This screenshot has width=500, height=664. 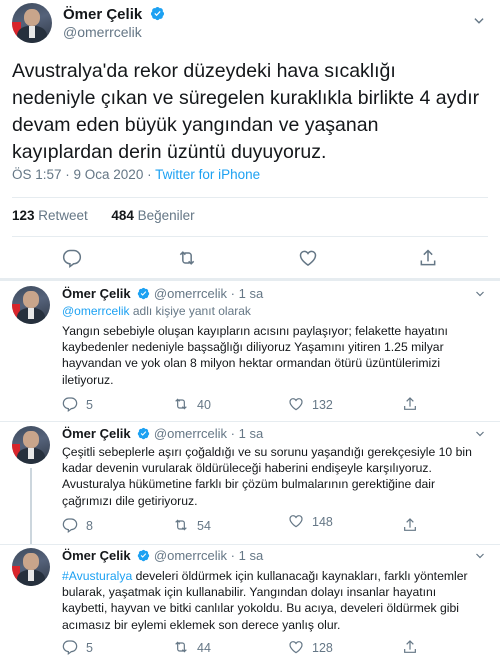 I want to click on retweet-button: 44, so click(x=192, y=648).